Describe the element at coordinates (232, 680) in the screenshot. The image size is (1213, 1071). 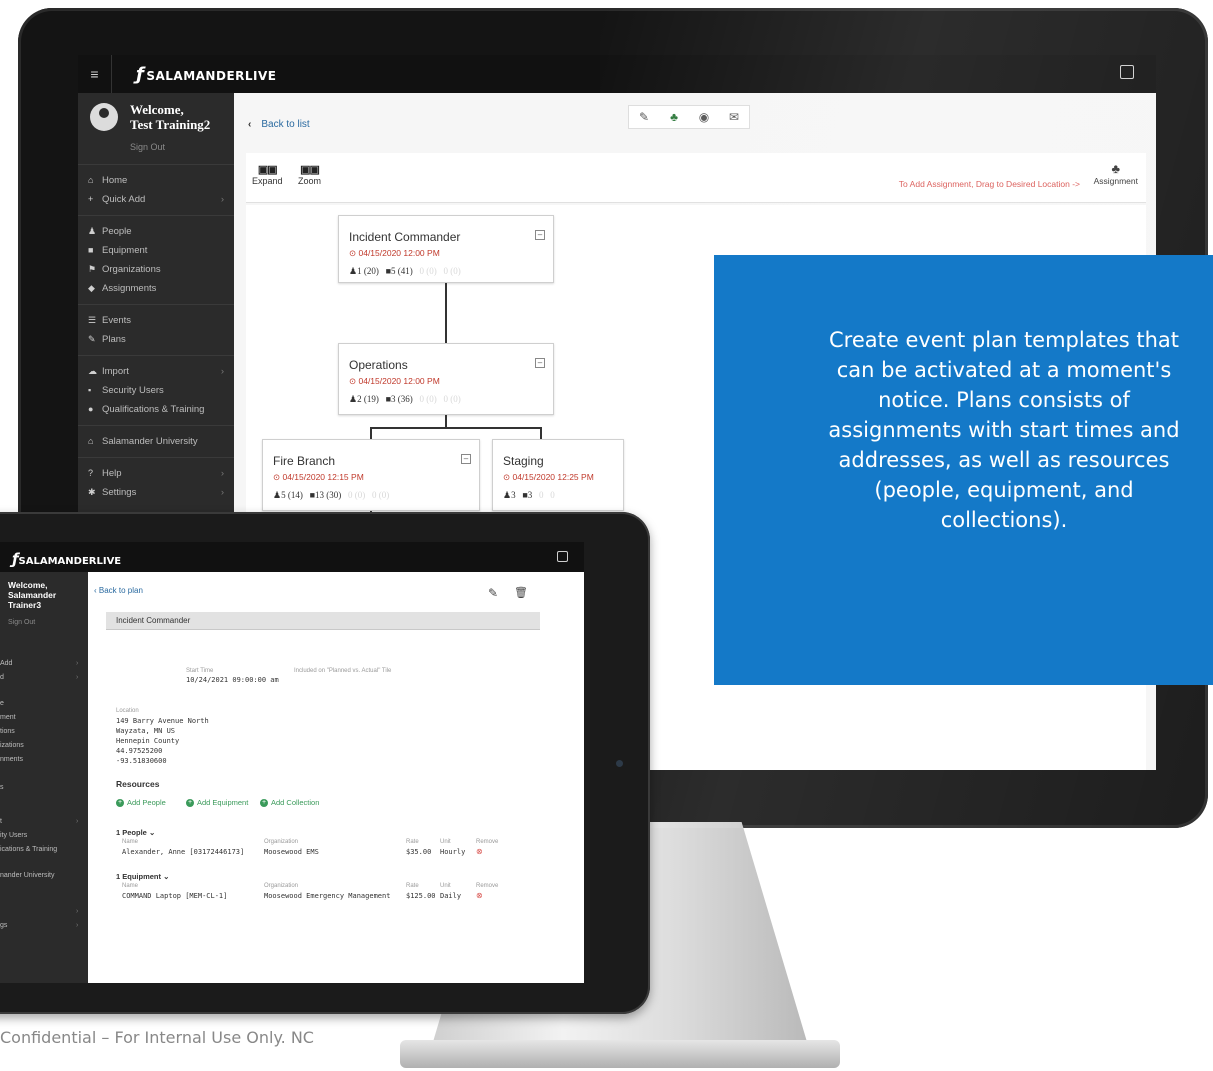
I see `start-time-value: 10/24/2021 09:00:00 am` at that location.